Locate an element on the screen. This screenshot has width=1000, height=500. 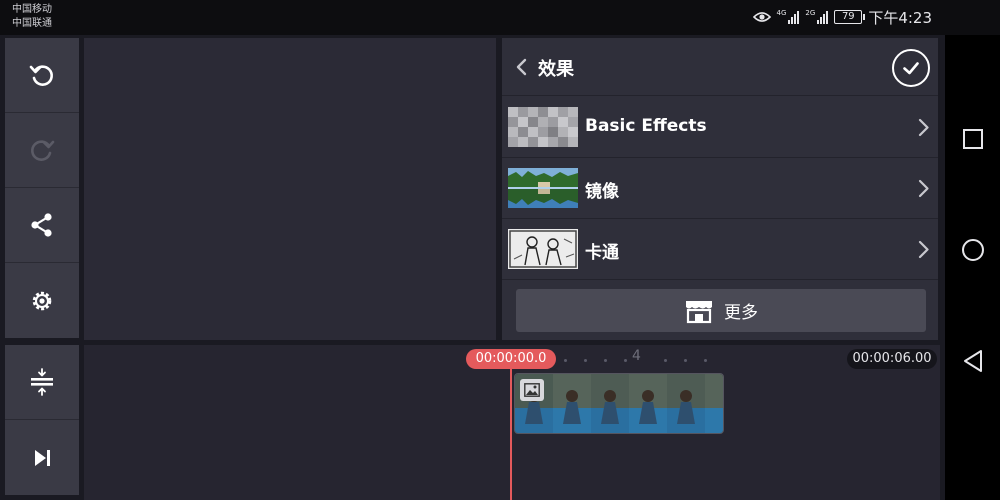
end-time-badge: 00:00:06.00 is located at coordinates (892, 359).